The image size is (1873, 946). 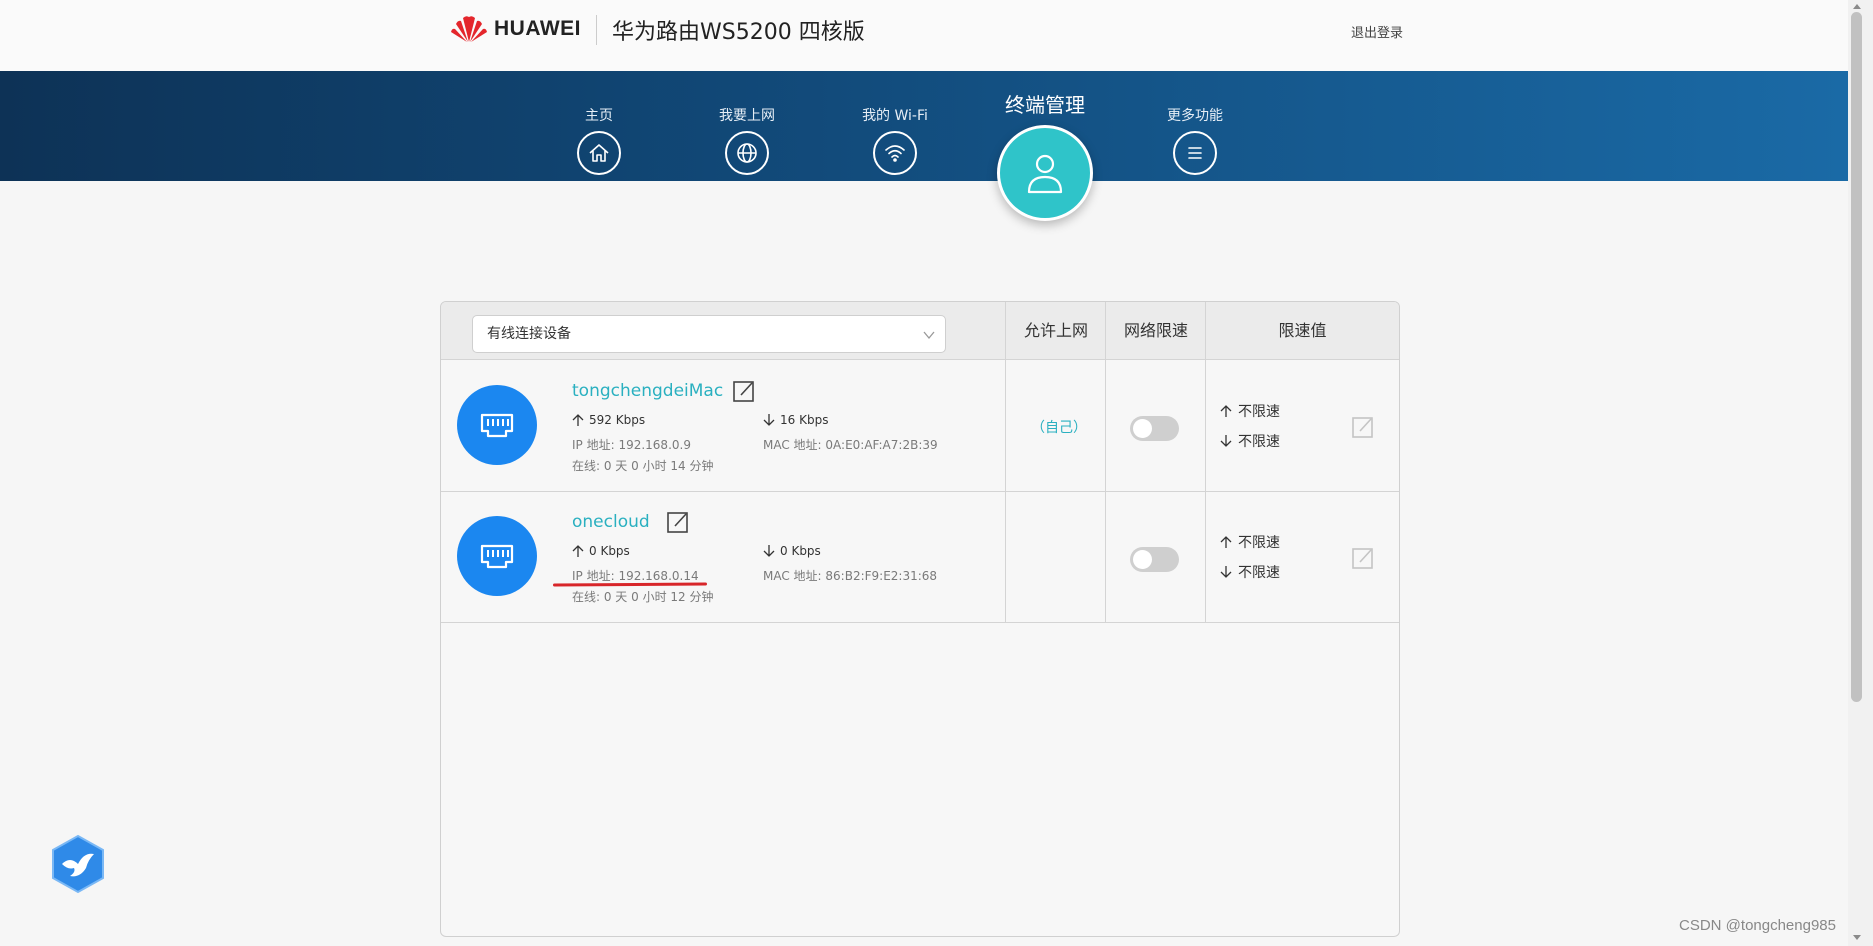 What do you see at coordinates (929, 335) in the screenshot?
I see `chevron-down-icon` at bounding box center [929, 335].